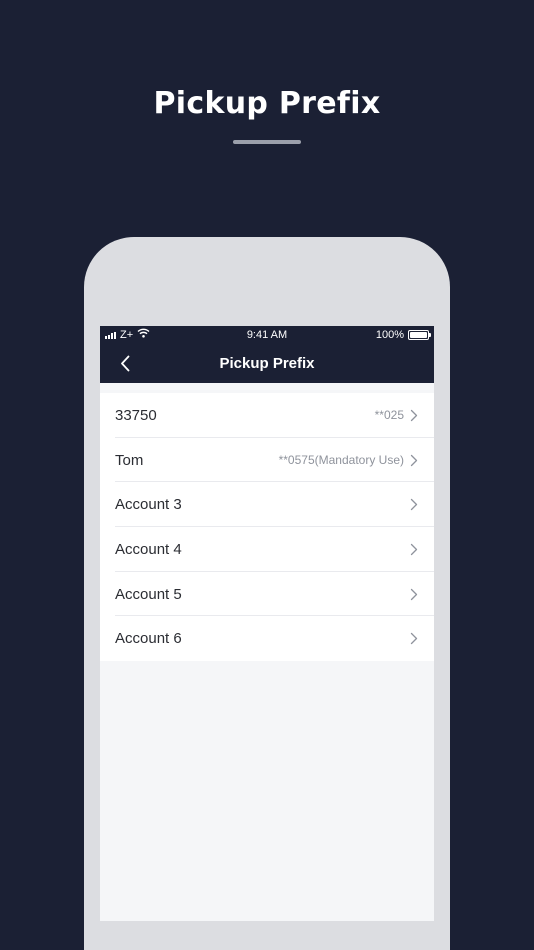 The image size is (534, 950). I want to click on navigation-bar: Z+ 9:41 AM 100% Pickup Prefix, so click(267, 354).